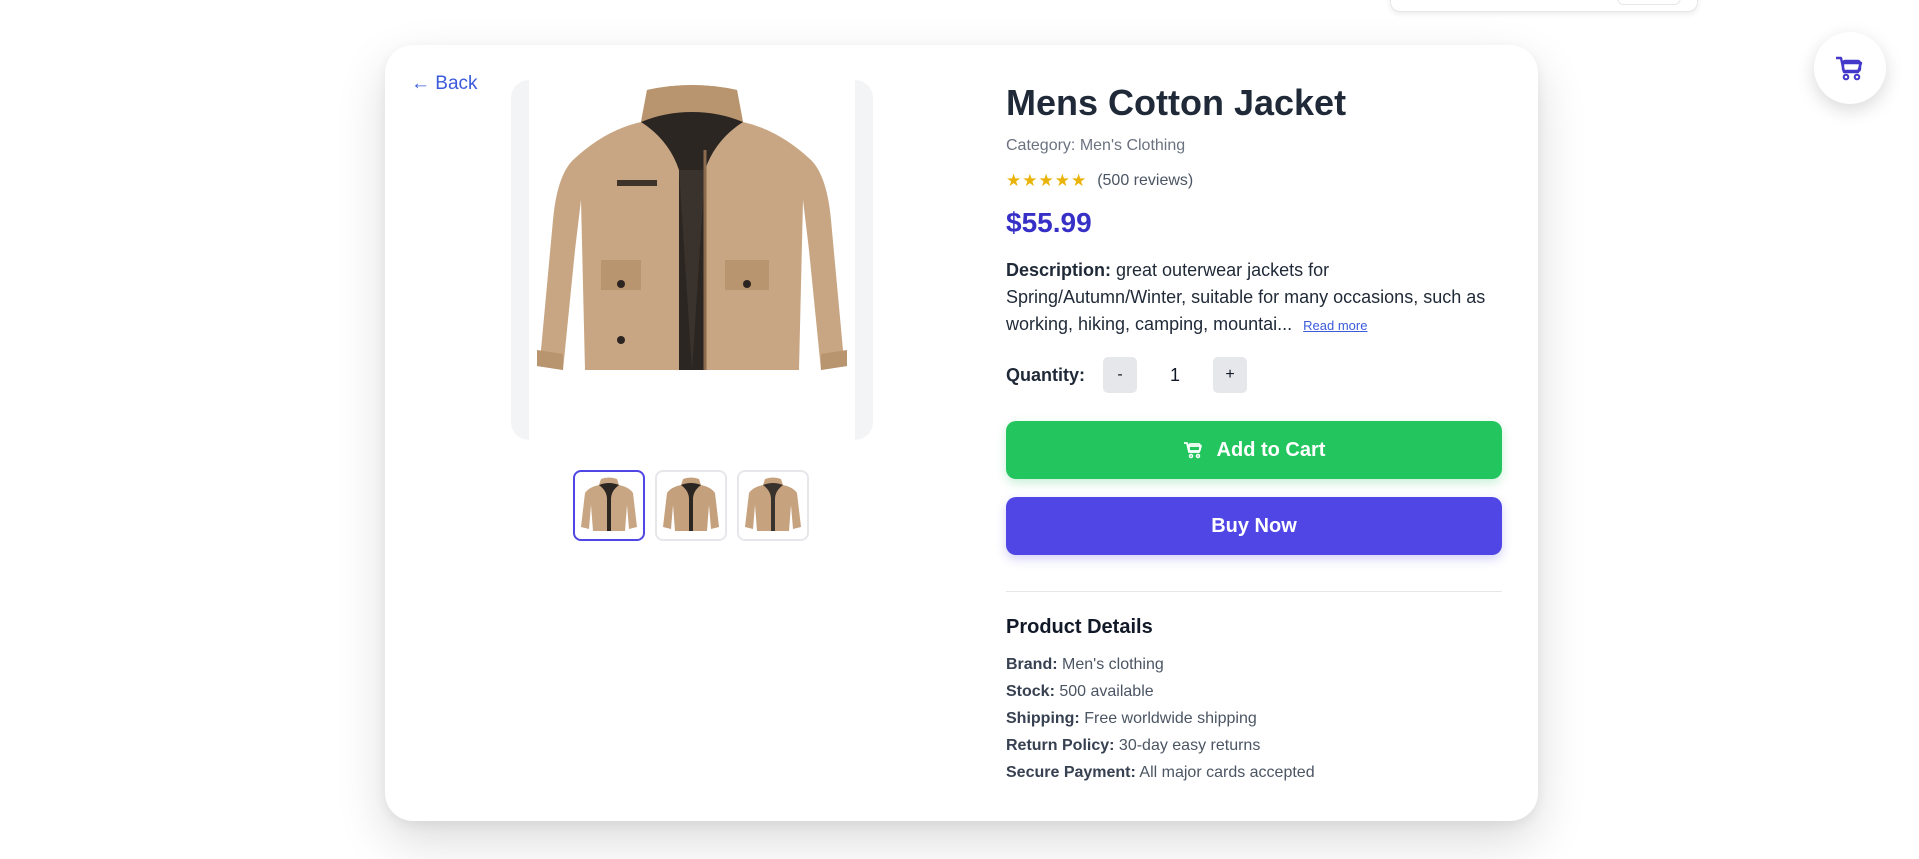  I want to click on detail-row-return-policy: Return Policy: 30-day easy returns, so click(1254, 745).